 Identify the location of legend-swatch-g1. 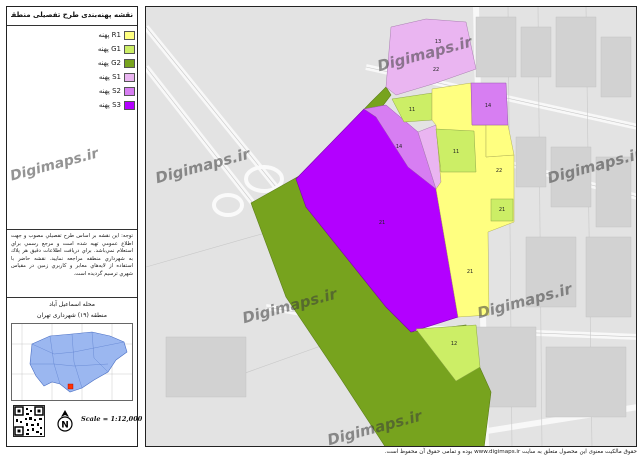
(129, 49).